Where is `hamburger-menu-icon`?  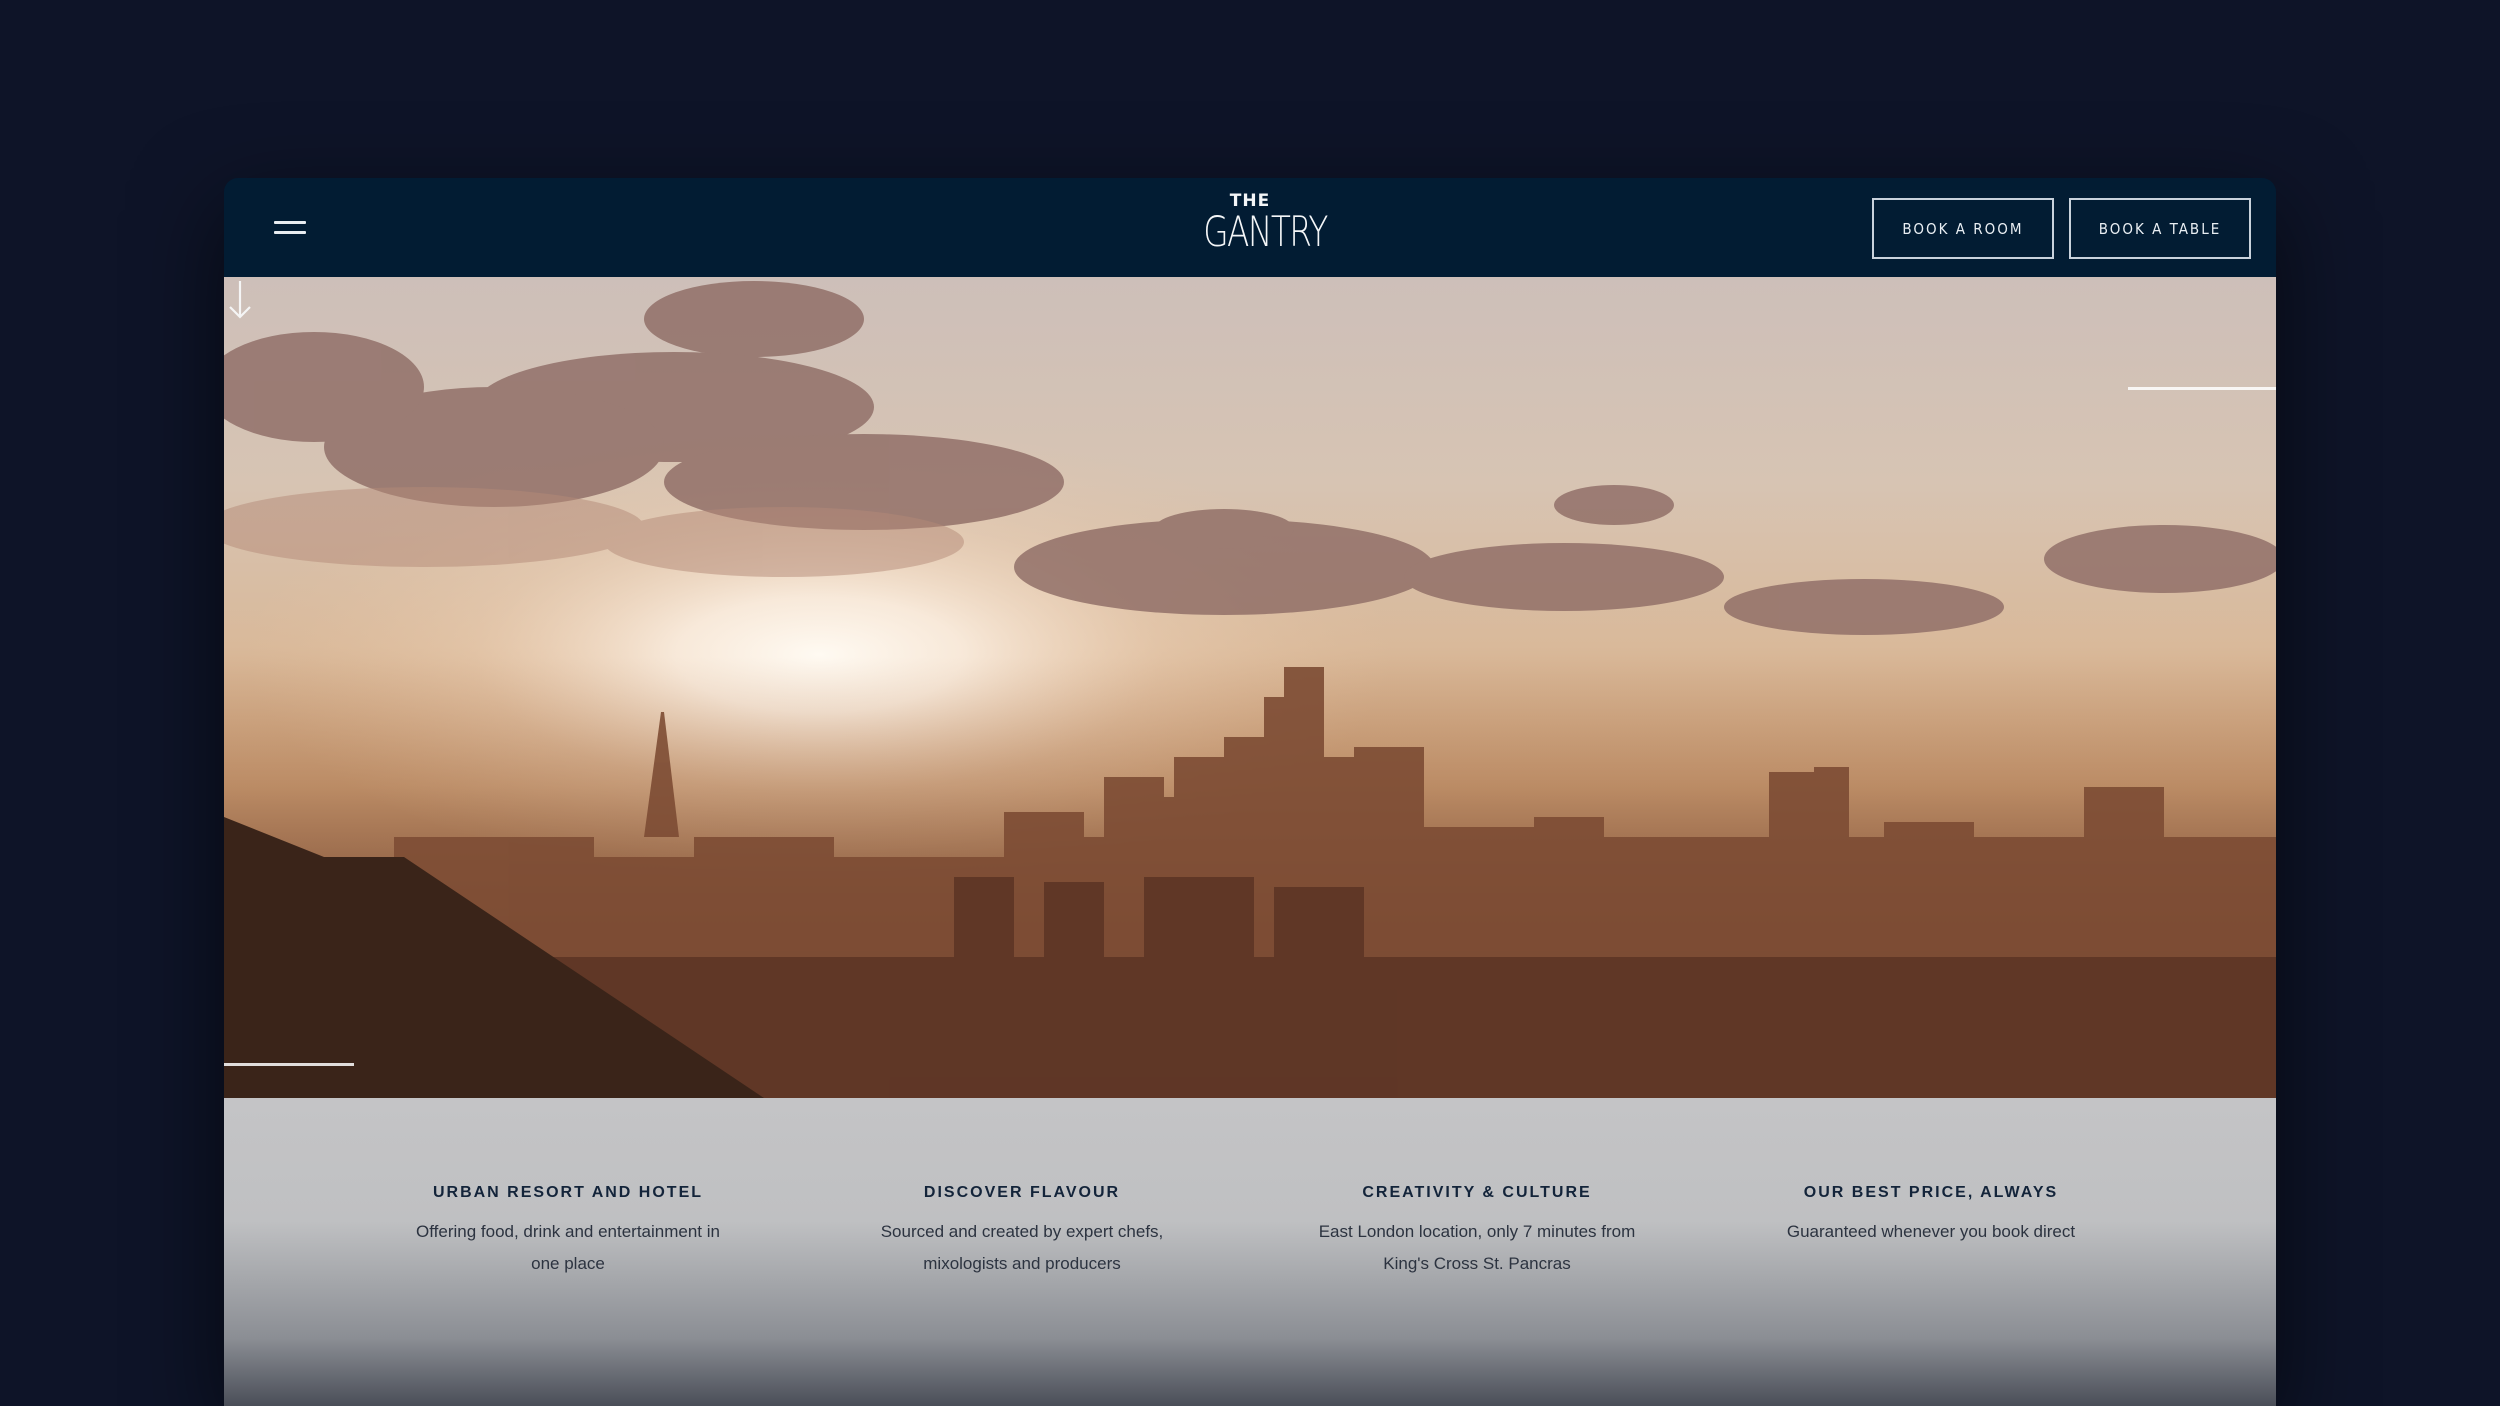
hamburger-menu-icon is located at coordinates (290, 228).